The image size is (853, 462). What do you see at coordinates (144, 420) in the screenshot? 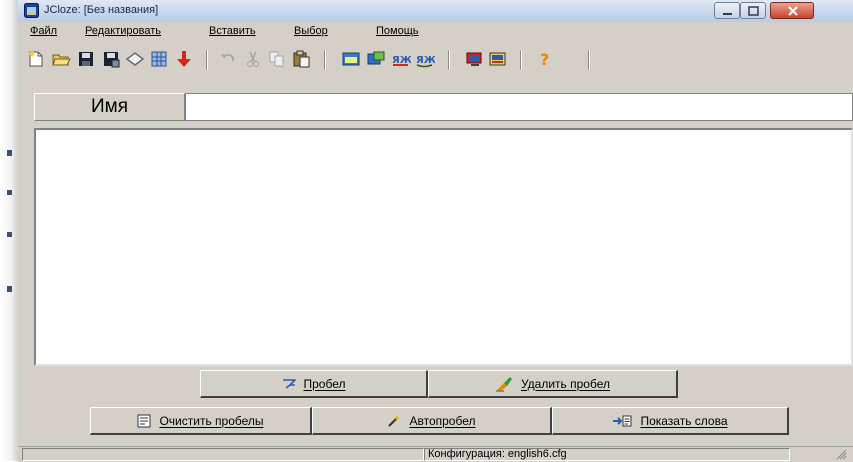
I see `clear-gaps-icon` at bounding box center [144, 420].